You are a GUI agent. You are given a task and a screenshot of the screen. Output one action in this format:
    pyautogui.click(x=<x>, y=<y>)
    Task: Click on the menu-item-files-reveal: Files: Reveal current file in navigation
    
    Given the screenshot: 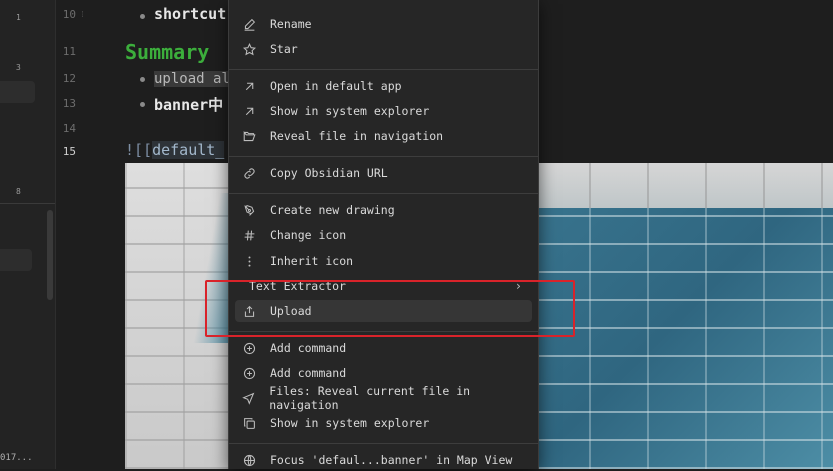 What is the action you would take?
    pyautogui.click(x=383, y=398)
    